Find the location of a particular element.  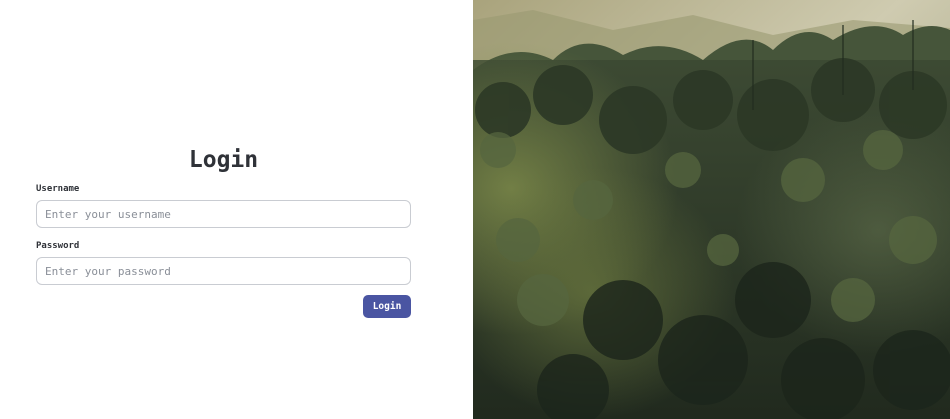

password-label: Password is located at coordinates (58, 246).